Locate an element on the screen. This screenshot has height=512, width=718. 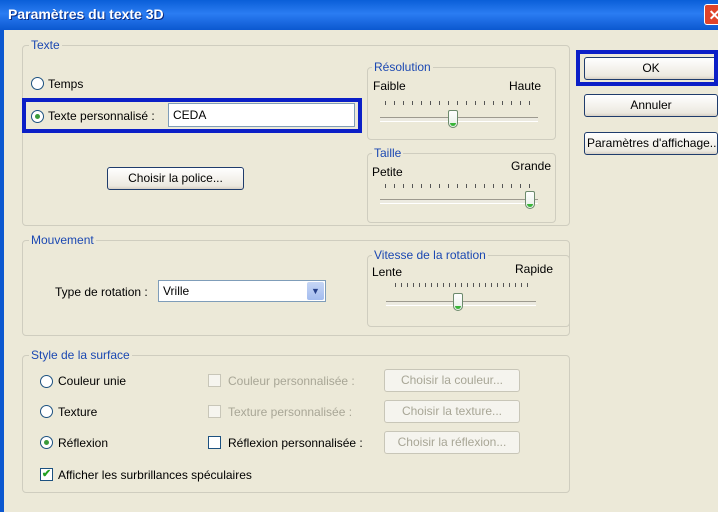
radio-reflection is located at coordinates (46, 442).